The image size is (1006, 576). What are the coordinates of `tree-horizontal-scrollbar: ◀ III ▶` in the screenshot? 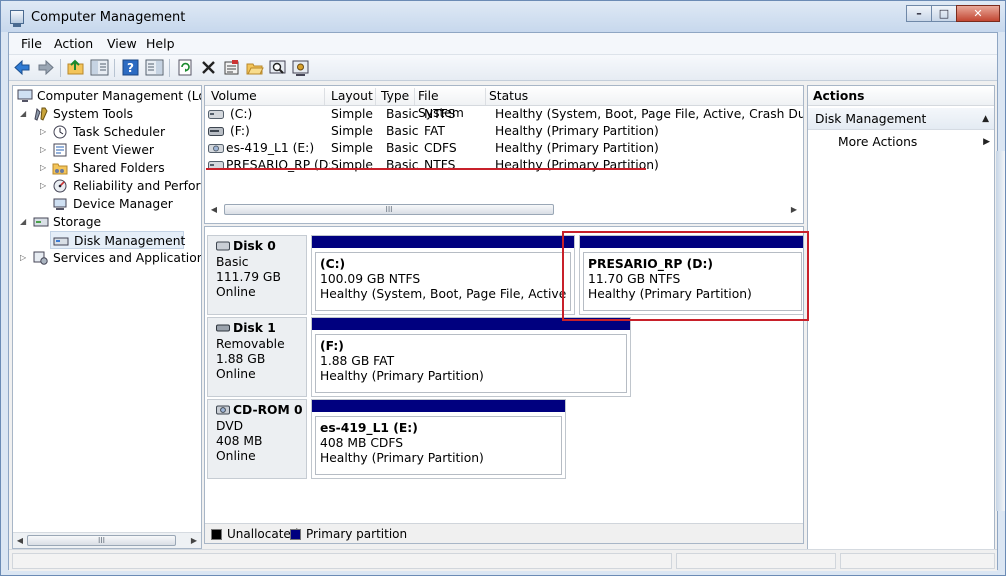 It's located at (107, 540).